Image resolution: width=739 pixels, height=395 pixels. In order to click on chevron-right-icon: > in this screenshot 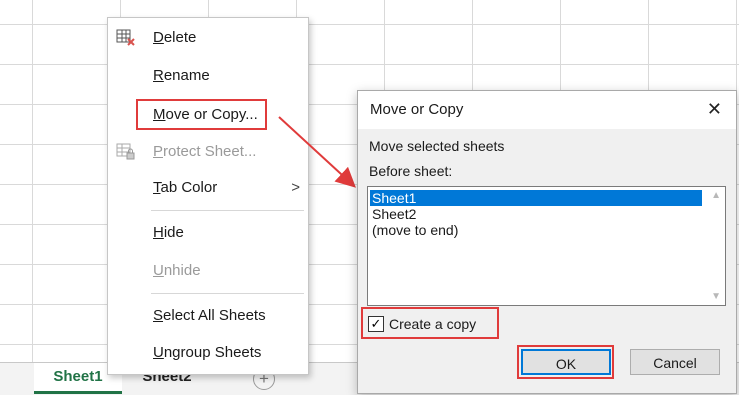, I will do `click(295, 187)`.